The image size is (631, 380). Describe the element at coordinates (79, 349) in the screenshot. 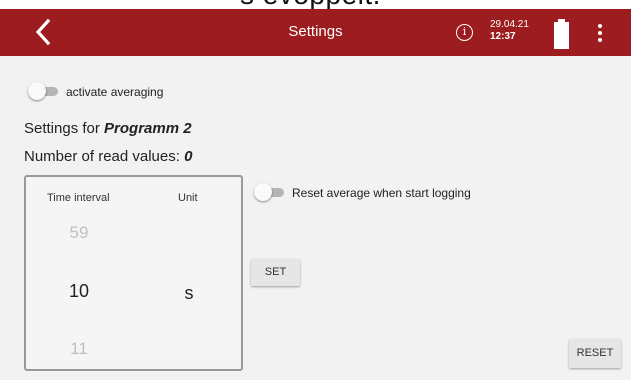

I see `interval-next-value: 11` at that location.